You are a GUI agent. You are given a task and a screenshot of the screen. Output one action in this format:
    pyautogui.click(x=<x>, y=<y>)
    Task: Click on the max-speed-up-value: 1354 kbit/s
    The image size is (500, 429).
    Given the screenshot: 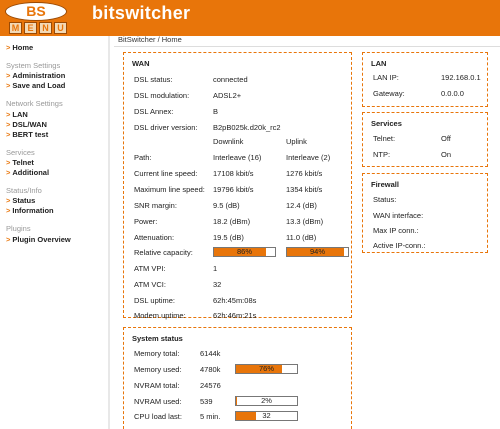 What is the action you would take?
    pyautogui.click(x=304, y=189)
    